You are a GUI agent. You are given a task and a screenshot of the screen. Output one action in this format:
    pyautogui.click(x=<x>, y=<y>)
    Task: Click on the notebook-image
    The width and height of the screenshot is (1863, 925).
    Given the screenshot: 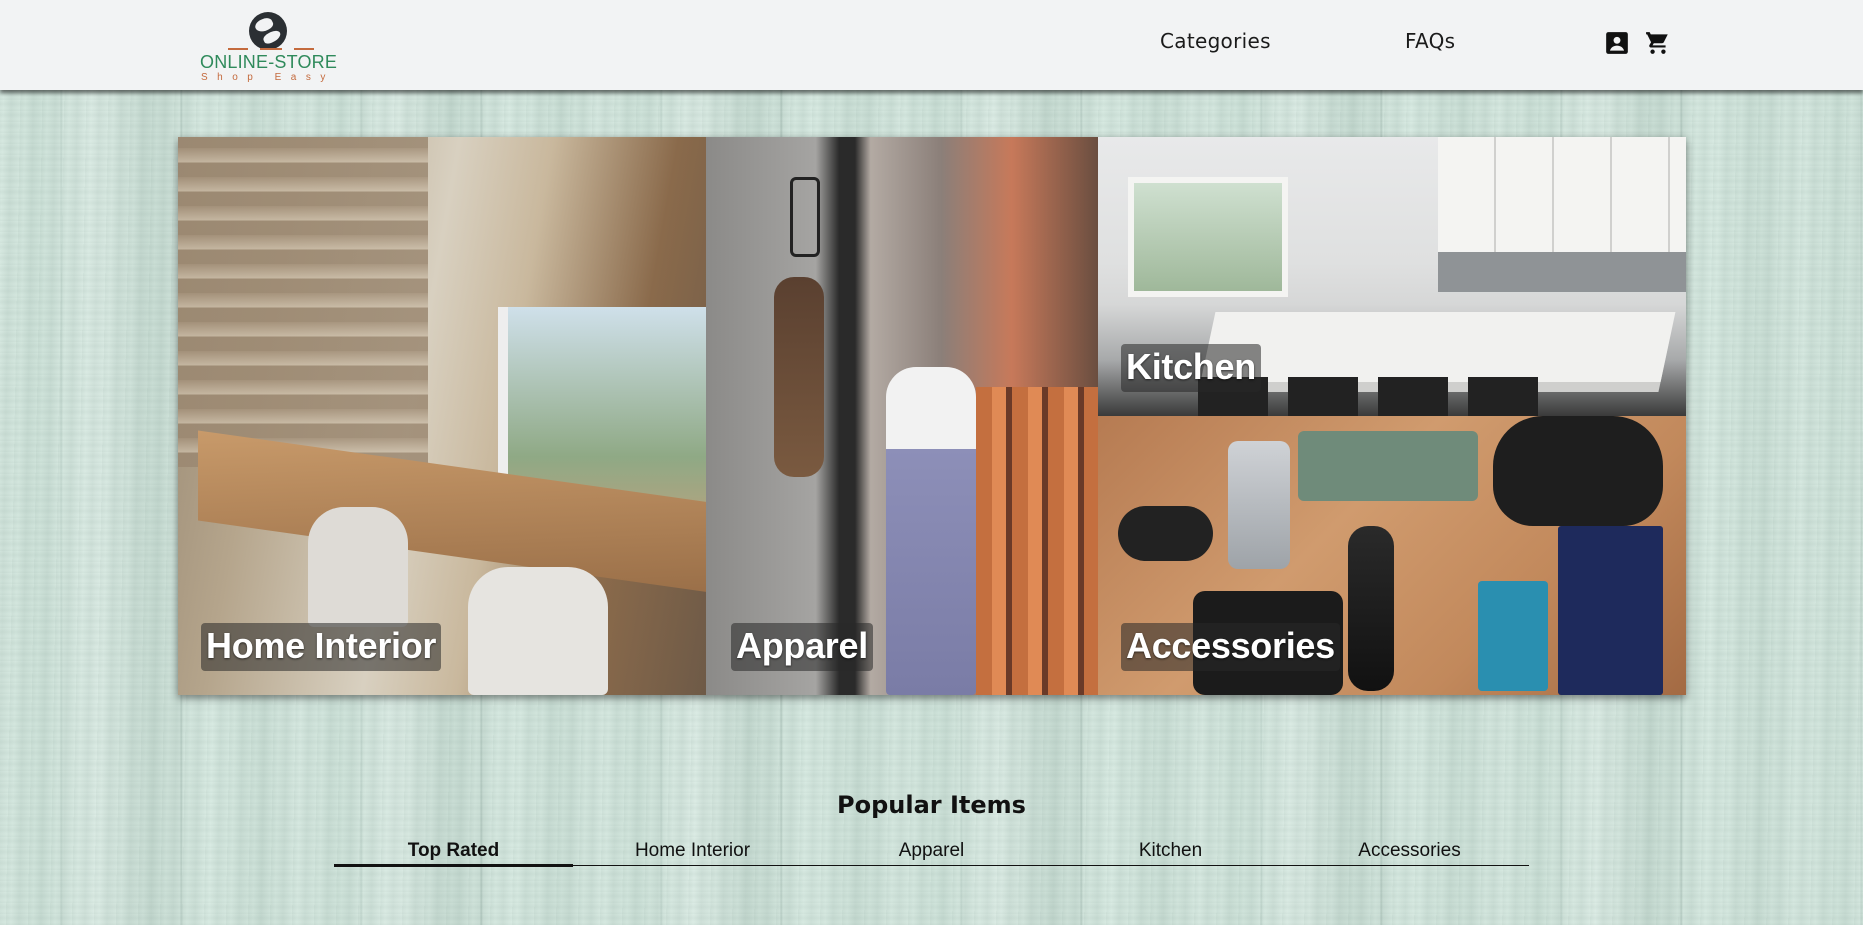 What is the action you would take?
    pyautogui.click(x=1610, y=610)
    